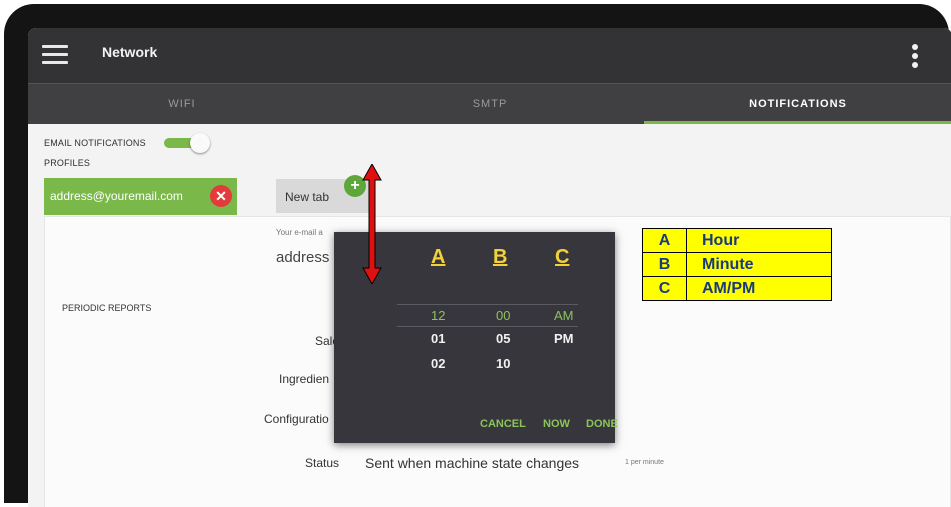 This screenshot has width=951, height=507. I want to click on done-button: DONE, so click(602, 424).